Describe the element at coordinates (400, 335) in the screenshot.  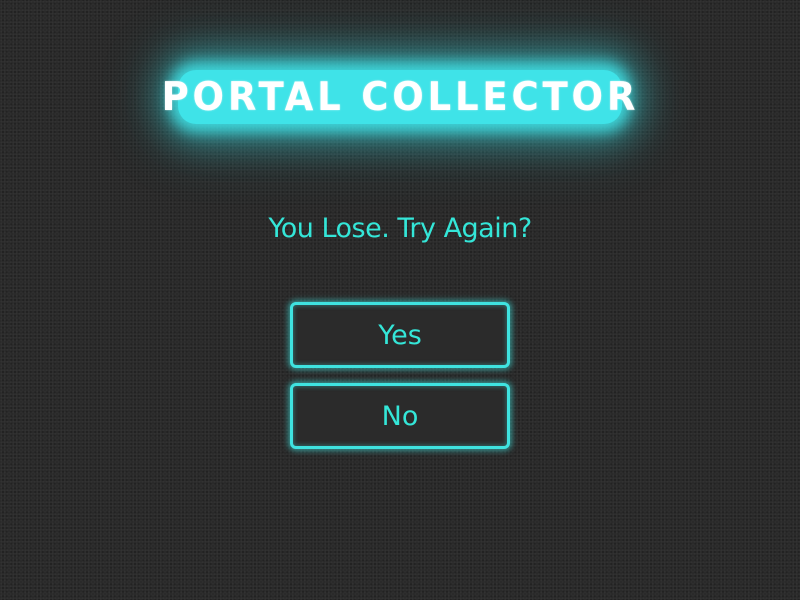
I see `yes-button: Yes` at that location.